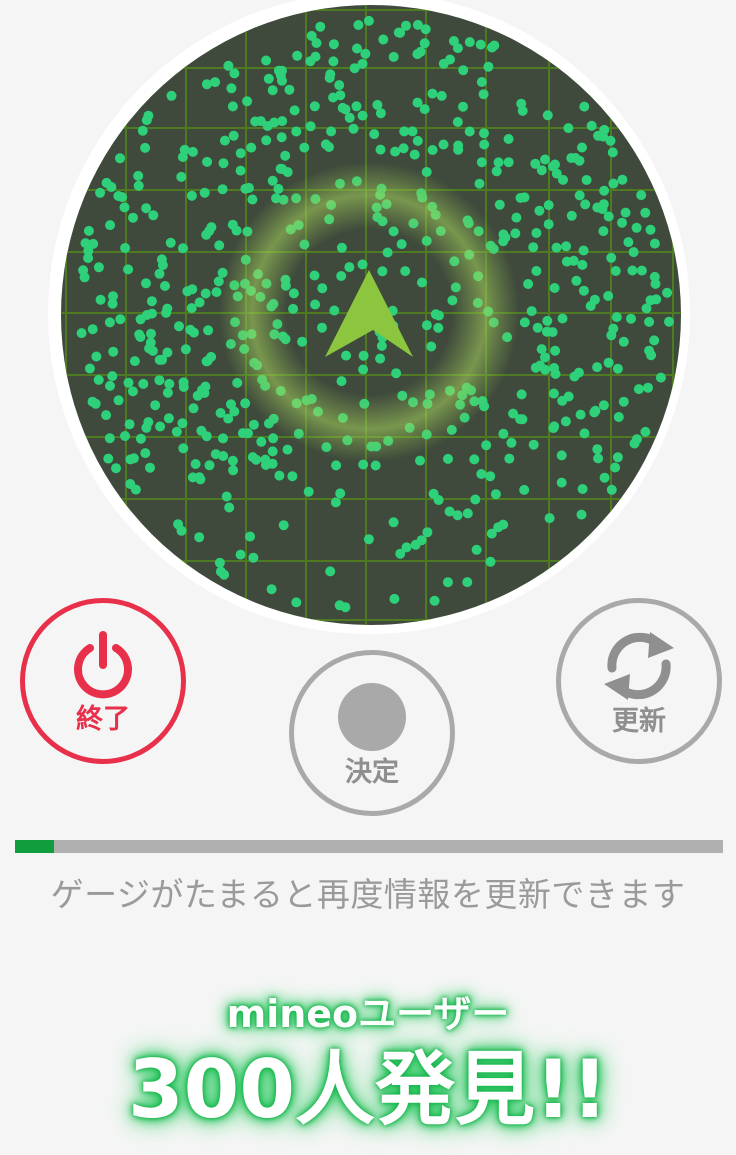 This screenshot has width=736, height=1155. What do you see at coordinates (639, 681) in the screenshot?
I see `refresh-button: 更新` at bounding box center [639, 681].